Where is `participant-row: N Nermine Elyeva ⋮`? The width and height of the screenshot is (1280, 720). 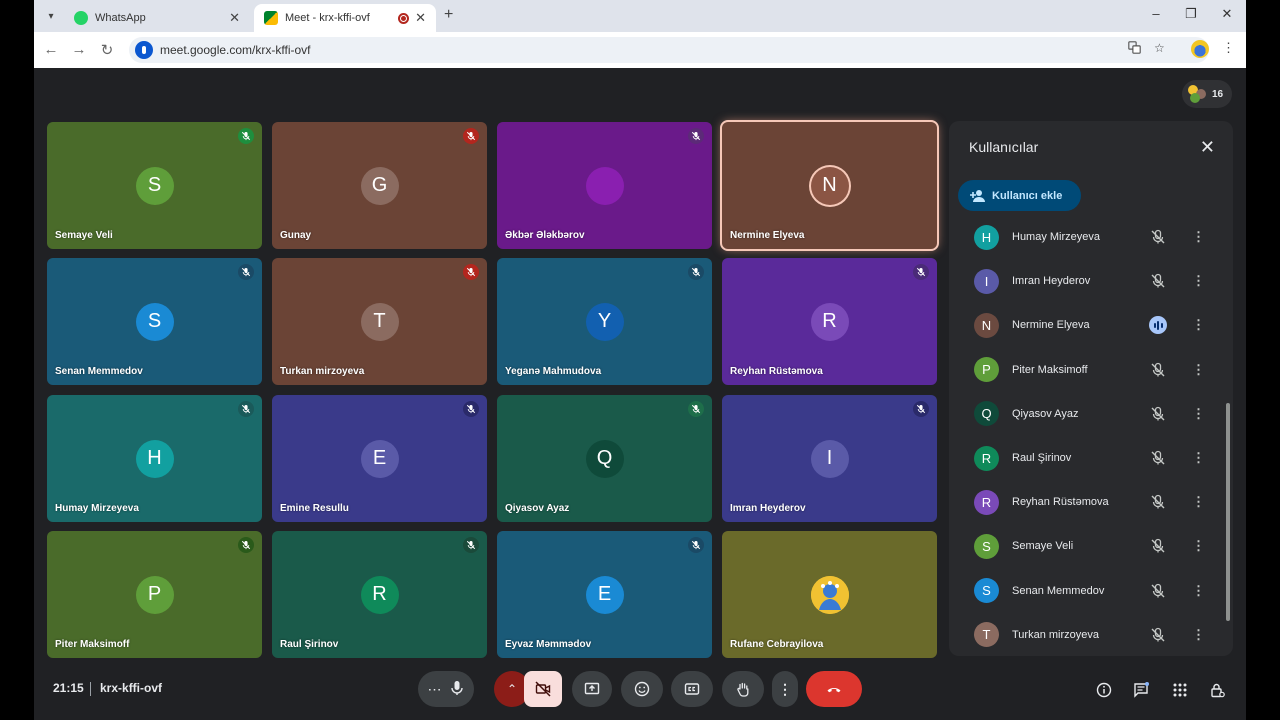 participant-row: N Nermine Elyeva ⋮ is located at coordinates (1084, 325).